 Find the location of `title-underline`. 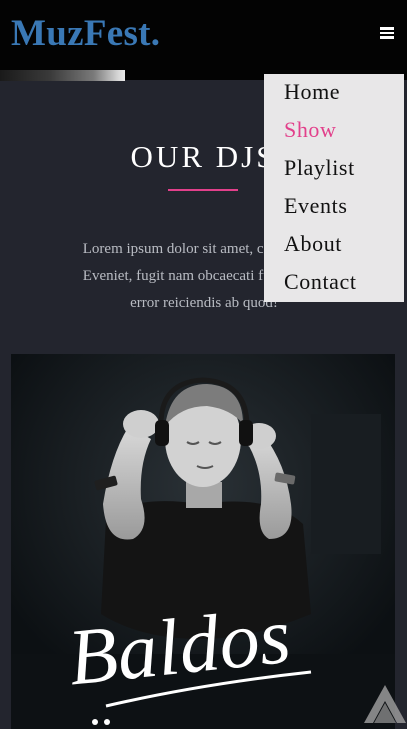

title-underline is located at coordinates (203, 190).